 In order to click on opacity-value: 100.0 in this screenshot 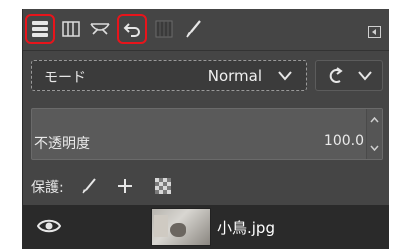, I will do `click(343, 141)`.